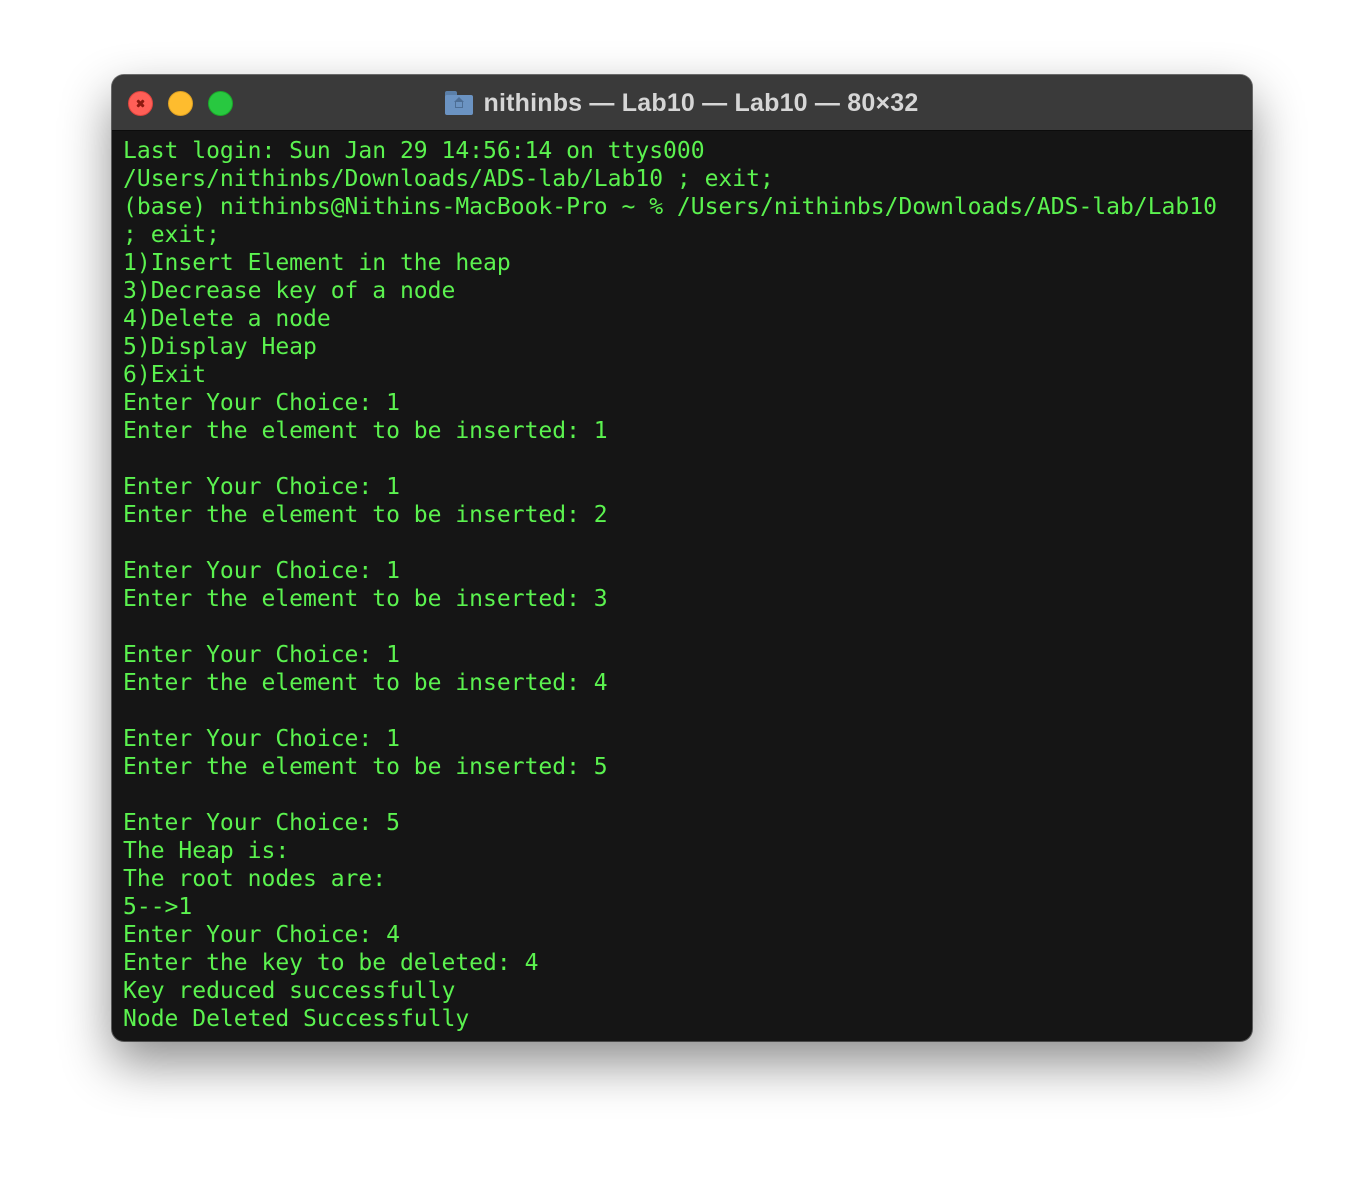 The height and width of the screenshot is (1190, 1364). I want to click on title-bar: nithinbs — Lab10 — Lab10 — 80×32, so click(682, 103).